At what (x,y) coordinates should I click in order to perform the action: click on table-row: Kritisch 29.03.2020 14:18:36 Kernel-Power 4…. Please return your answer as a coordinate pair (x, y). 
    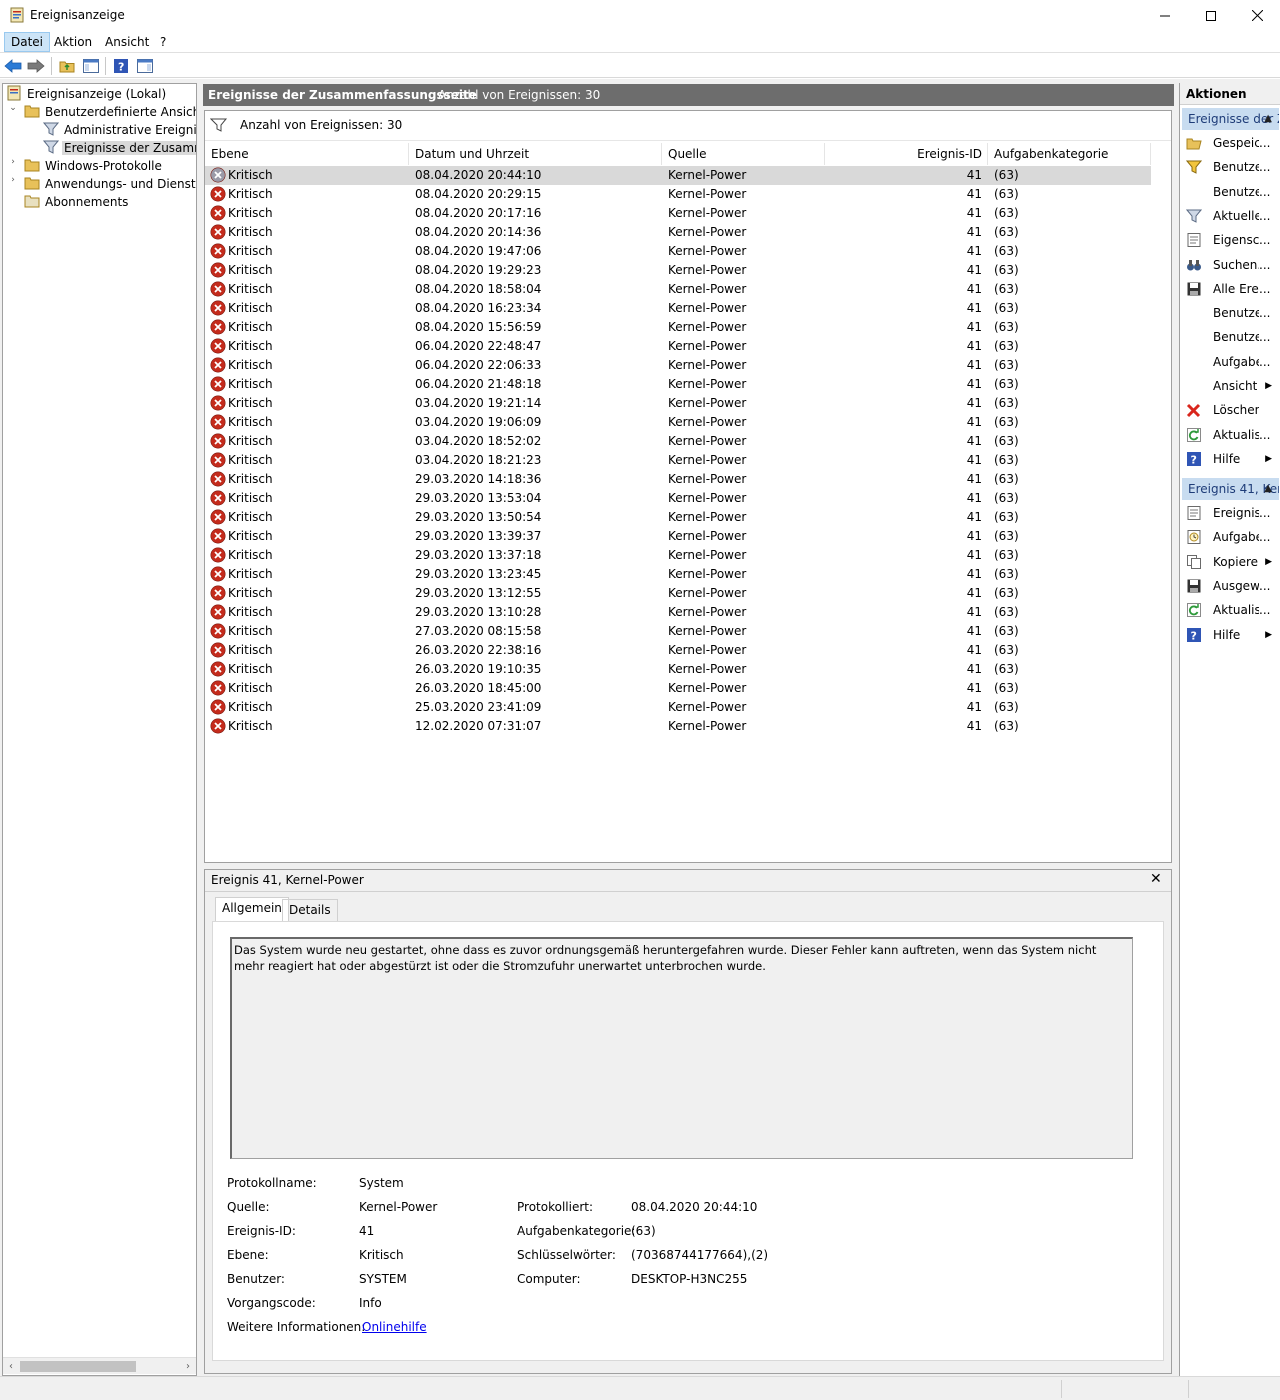
    Looking at the image, I should click on (678, 479).